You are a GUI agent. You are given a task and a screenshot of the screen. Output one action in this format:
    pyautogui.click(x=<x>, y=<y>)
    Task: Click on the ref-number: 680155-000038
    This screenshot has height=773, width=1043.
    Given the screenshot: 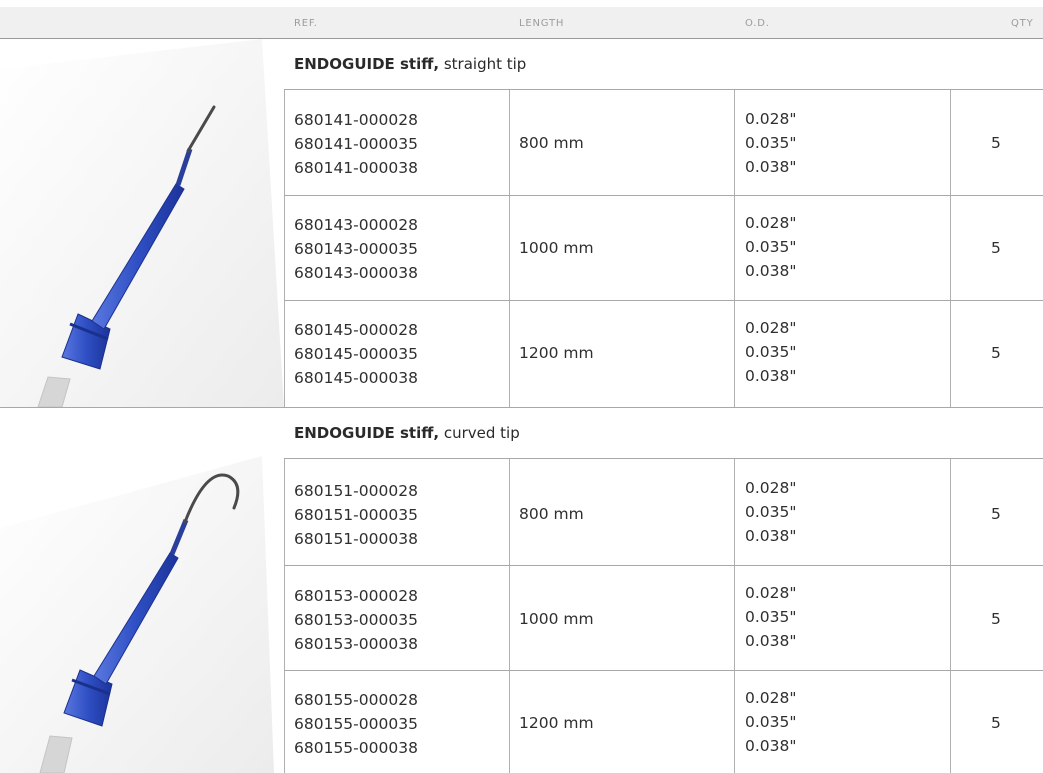 What is the action you would take?
    pyautogui.click(x=356, y=748)
    